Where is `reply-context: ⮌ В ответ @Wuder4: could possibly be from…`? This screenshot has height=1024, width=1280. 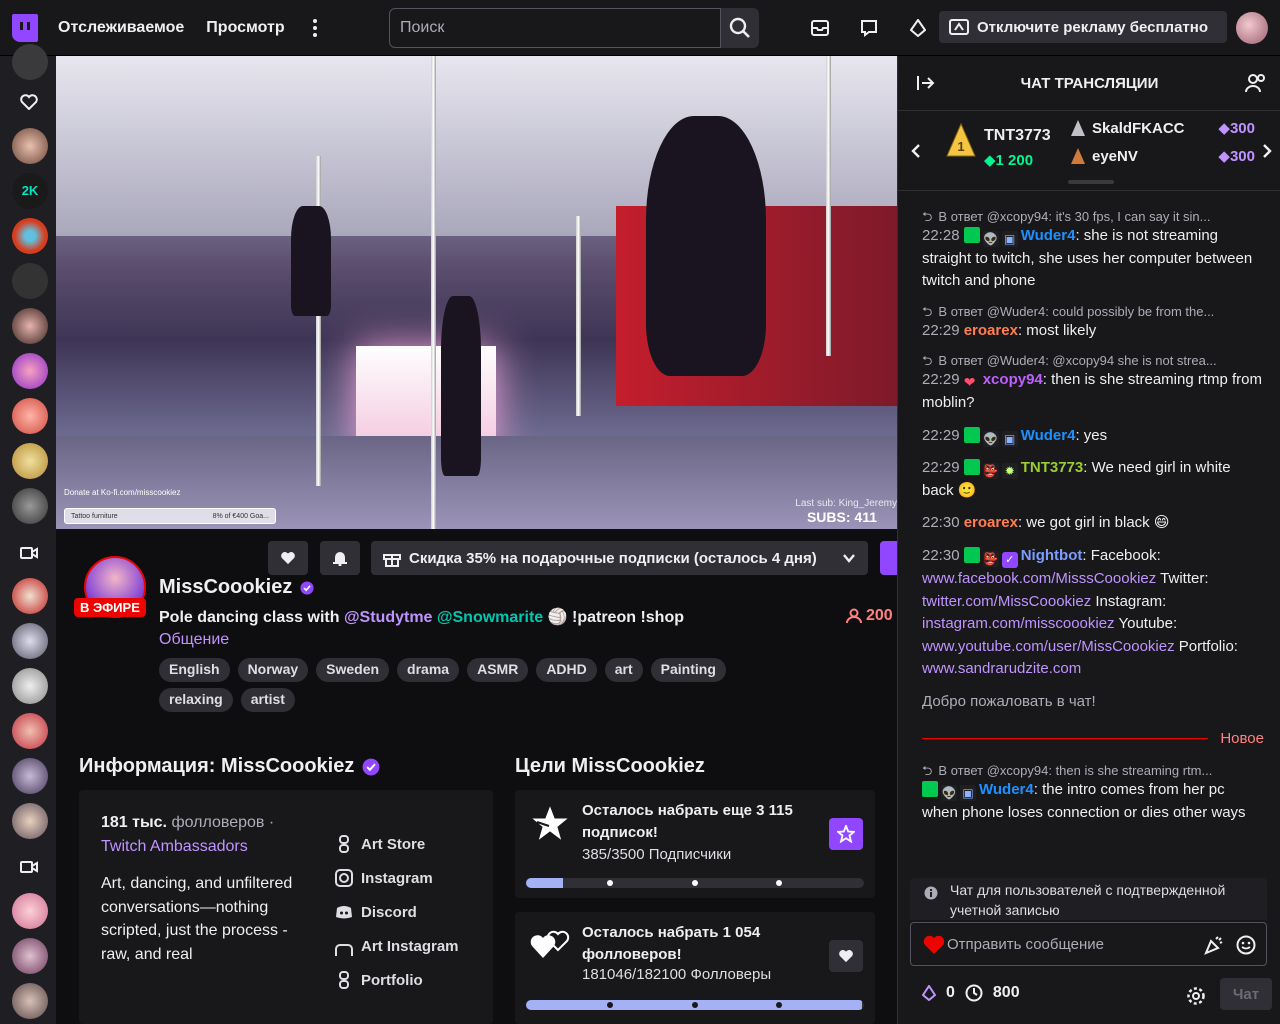
reply-context: ⮌ В ответ @Wuder4: could possibly be from… is located at coordinates (1093, 311).